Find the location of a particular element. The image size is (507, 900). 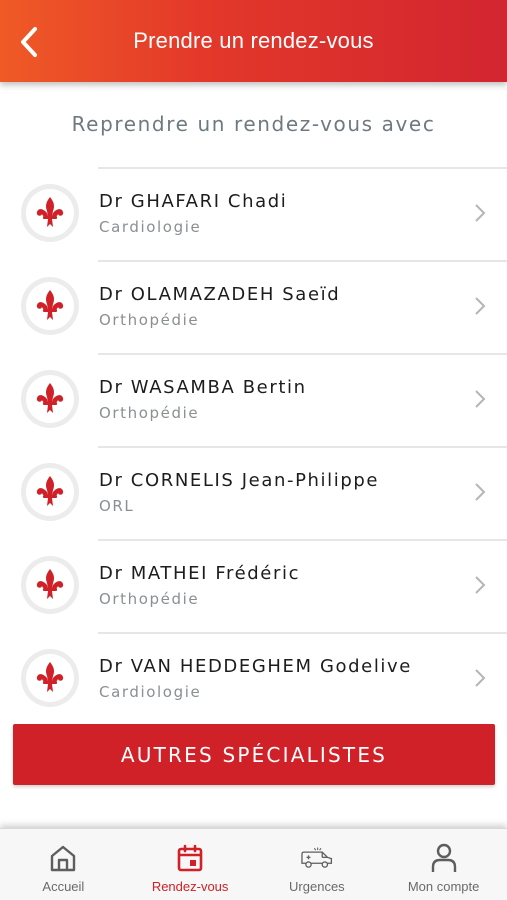

back-arrow-icon is located at coordinates (29, 42).